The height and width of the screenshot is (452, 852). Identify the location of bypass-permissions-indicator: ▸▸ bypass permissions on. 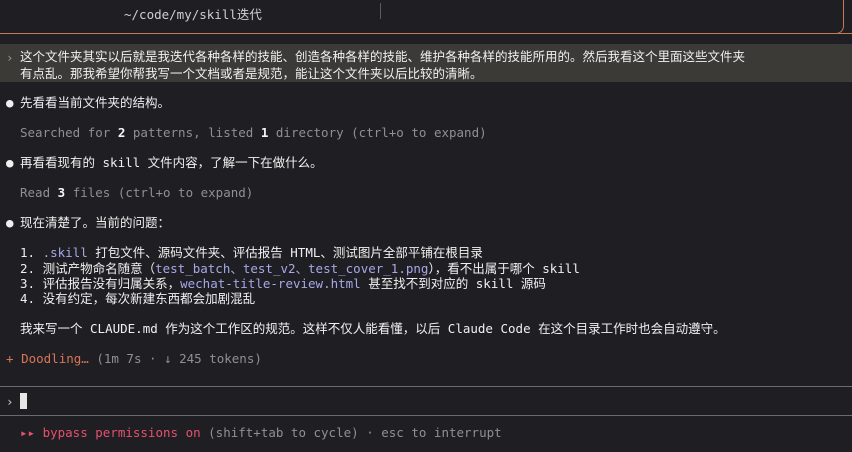
(110, 432).